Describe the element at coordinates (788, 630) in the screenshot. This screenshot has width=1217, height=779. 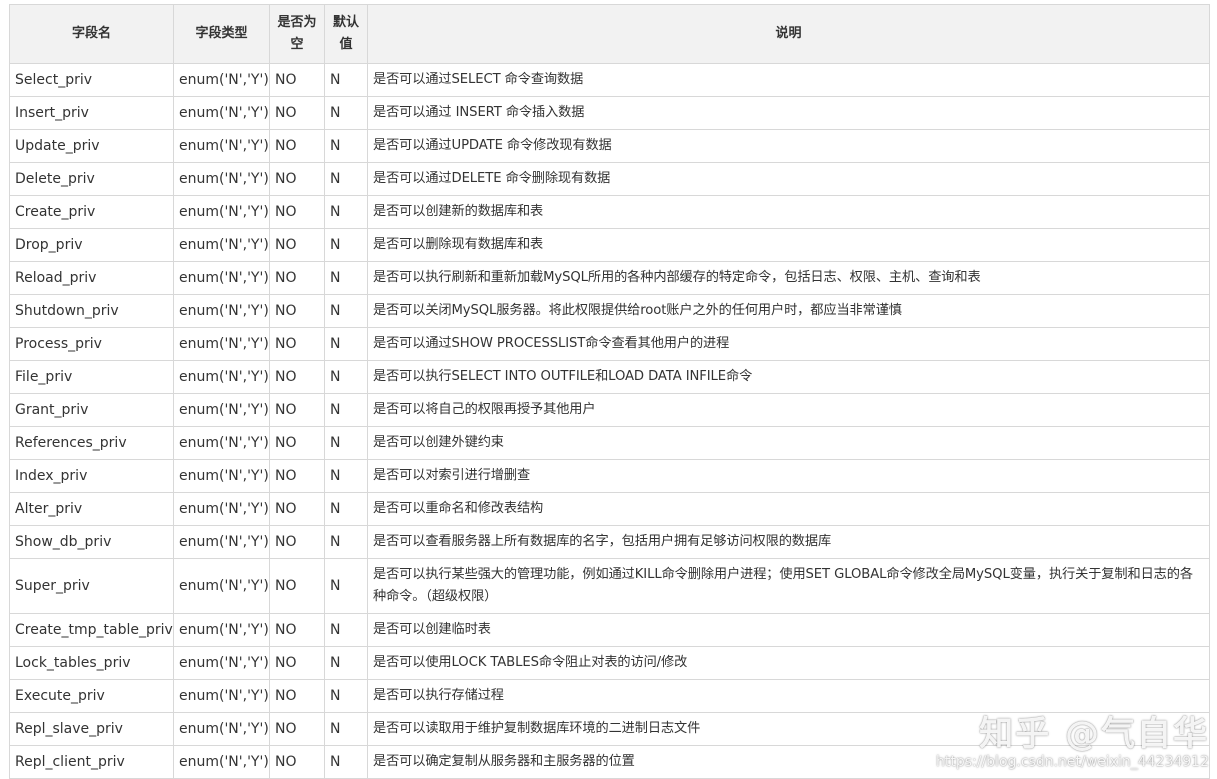
I see `description-cell: 是否可以创建临时表` at that location.